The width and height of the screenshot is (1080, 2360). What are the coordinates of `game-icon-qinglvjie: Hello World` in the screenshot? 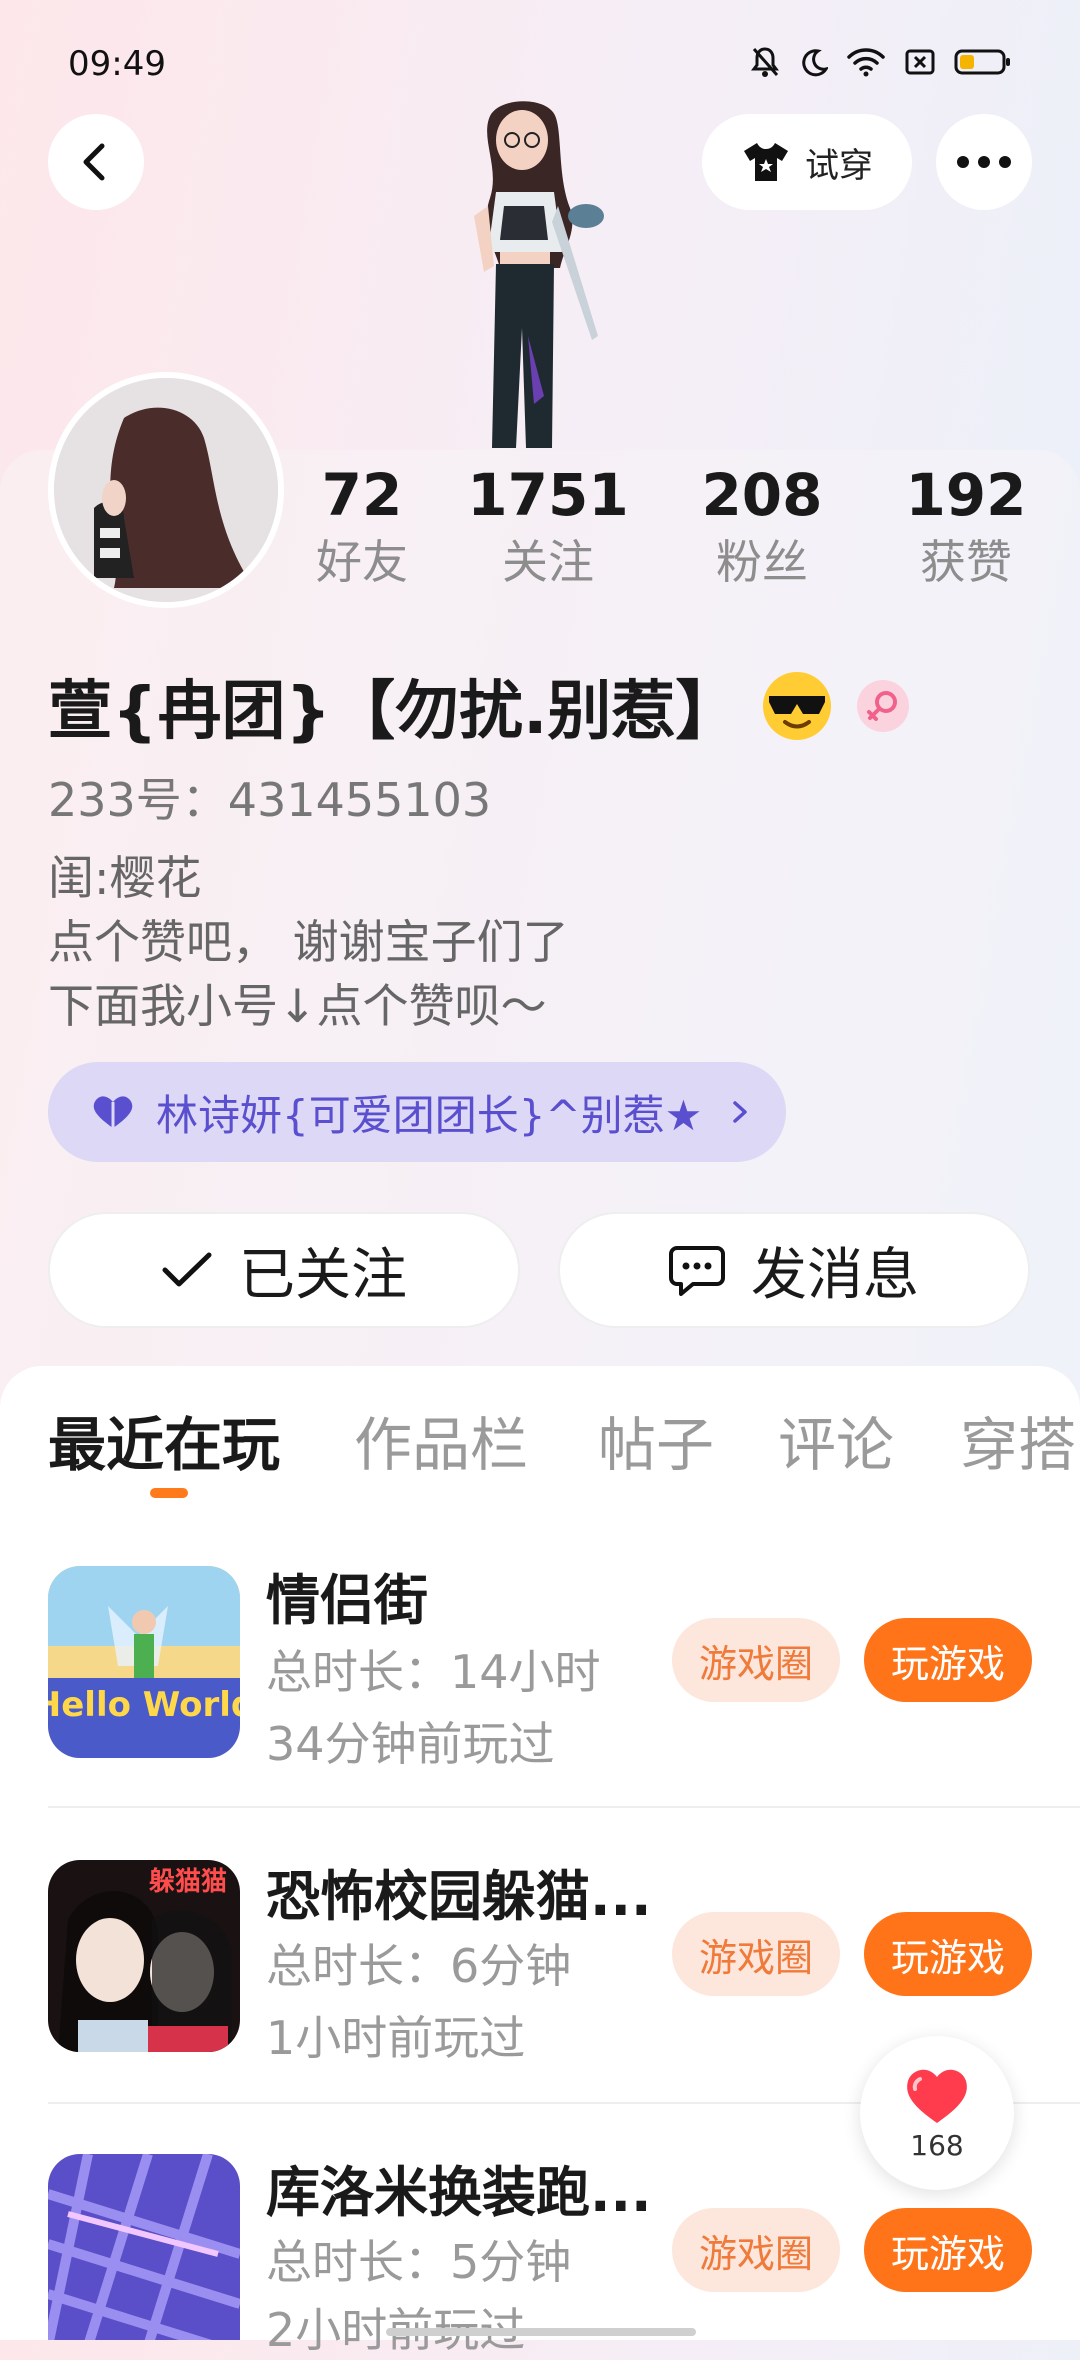 It's located at (144, 1662).